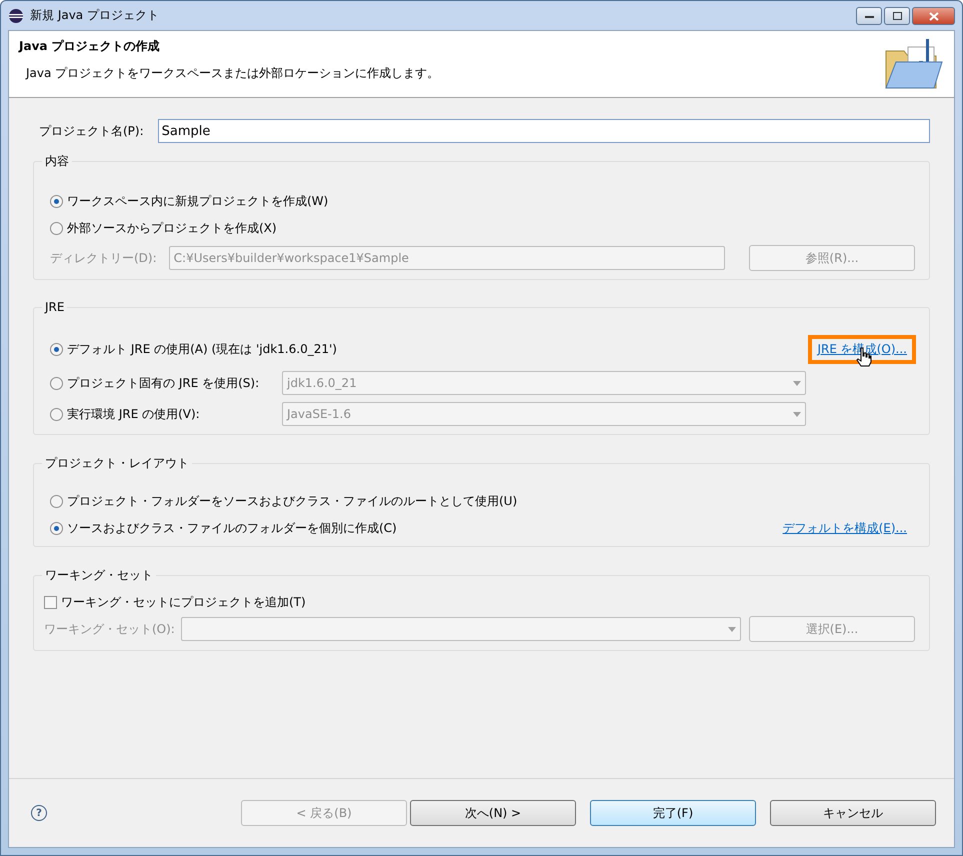  I want to click on radio-button: 実行環境 JRE の使用(V):, so click(162, 414).